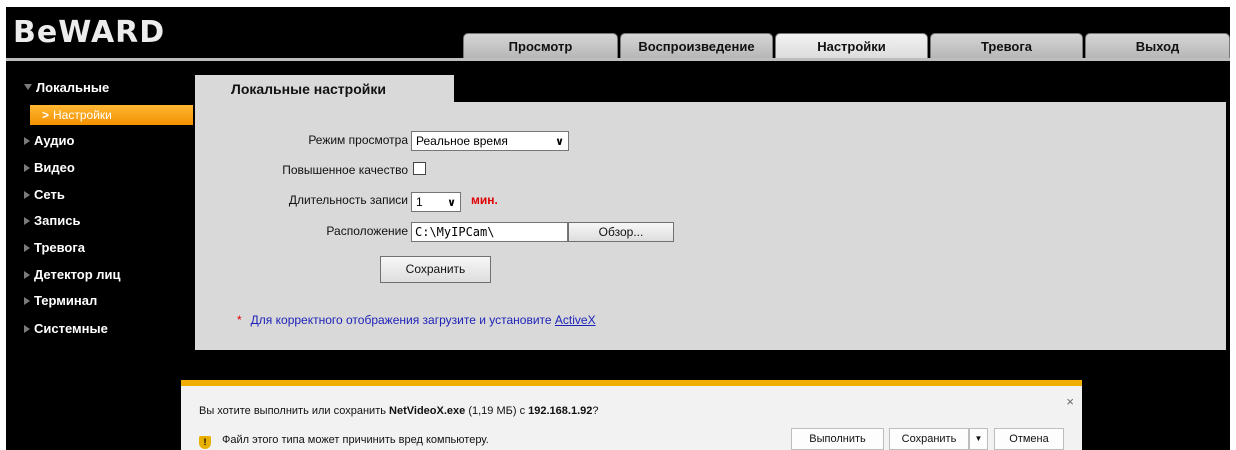 The width and height of the screenshot is (1236, 450). Describe the element at coordinates (239, 320) in the screenshot. I see `note-star: *` at that location.